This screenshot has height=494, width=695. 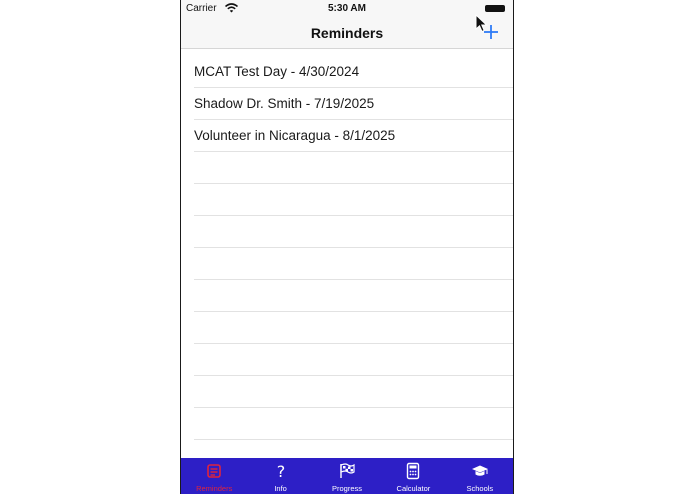 I want to click on tab-reminders: Reminders, so click(x=214, y=476).